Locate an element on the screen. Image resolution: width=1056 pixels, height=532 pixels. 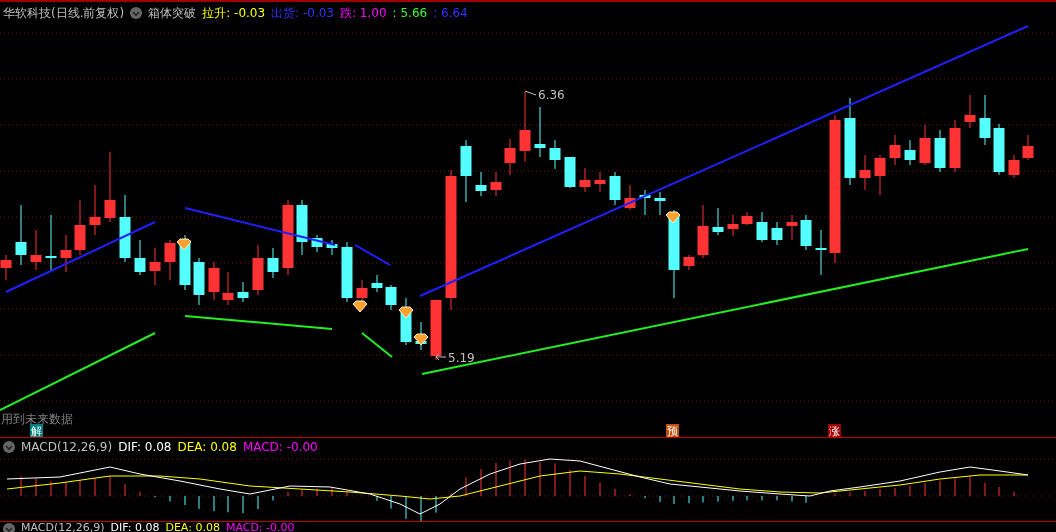
high-price-label: 6.36 is located at coordinates (551, 95).